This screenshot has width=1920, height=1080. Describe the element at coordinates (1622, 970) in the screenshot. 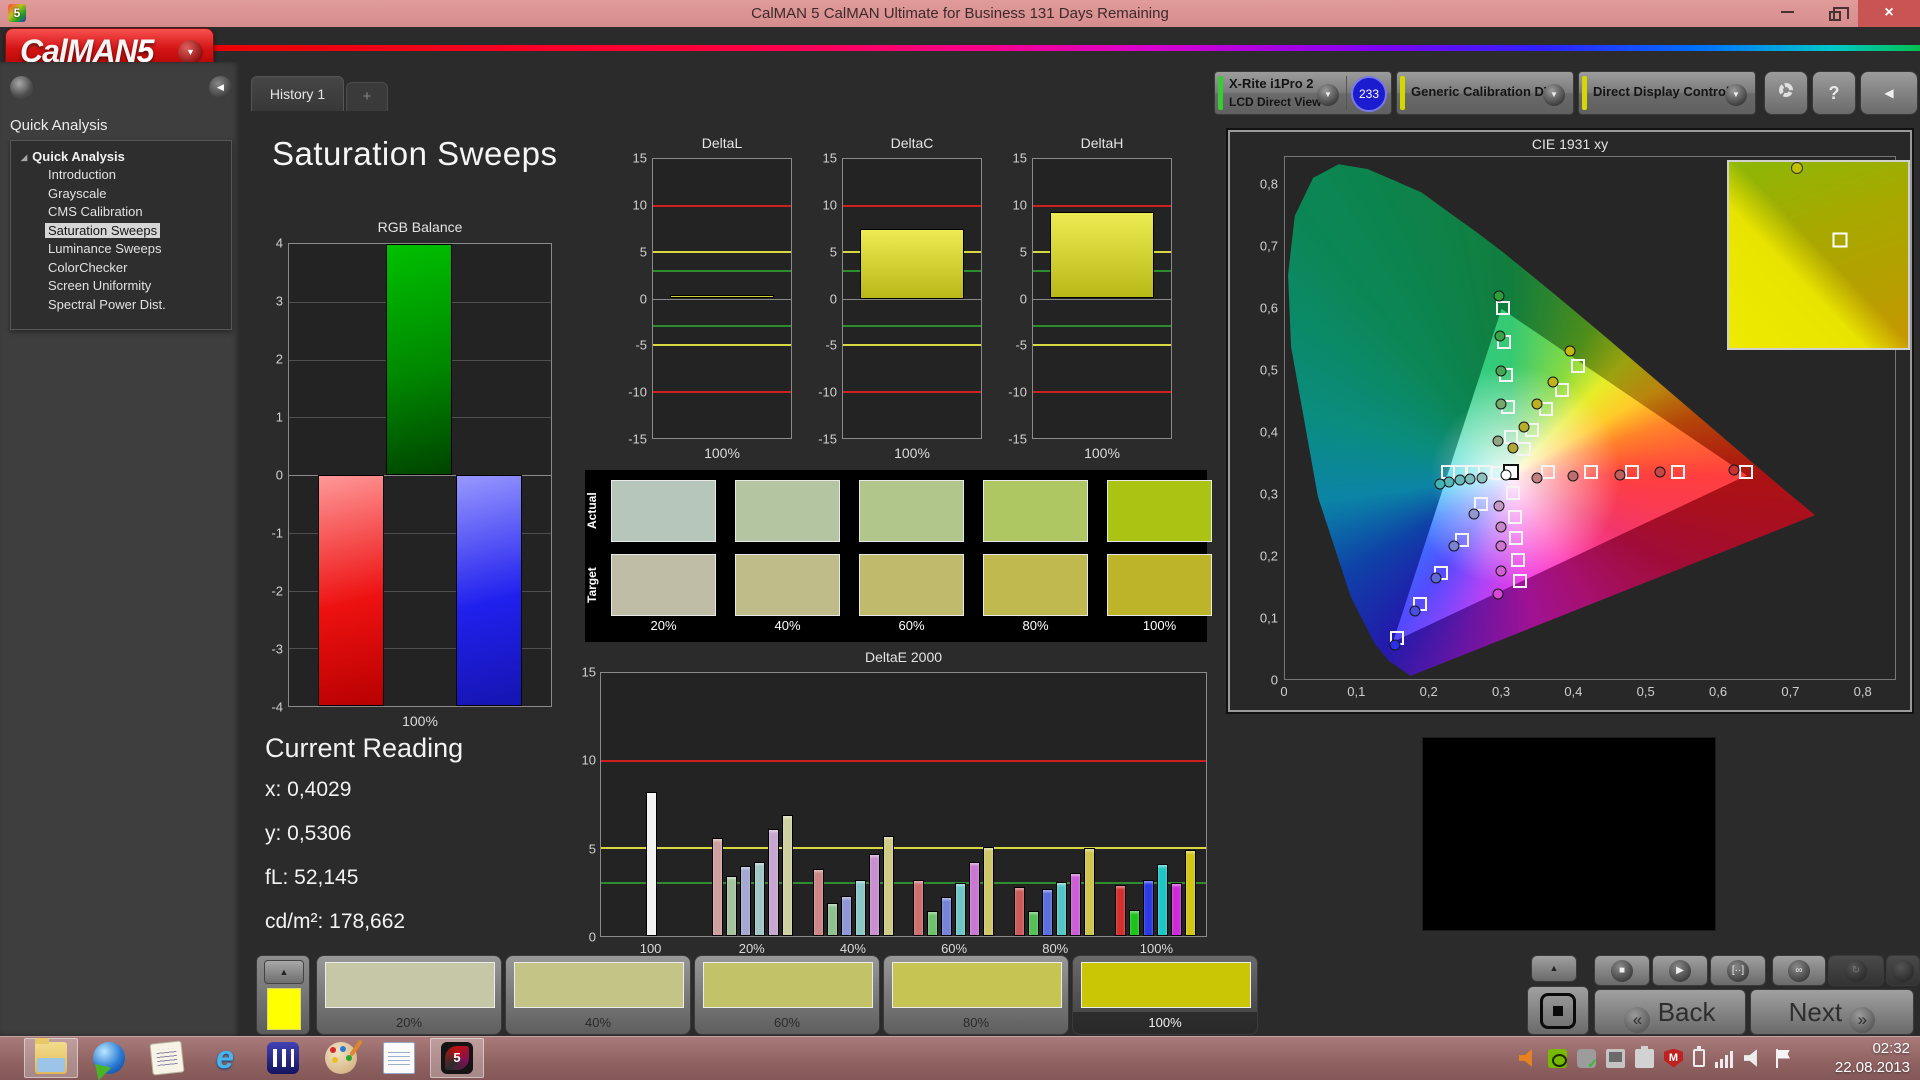

I see `stop-button: ■` at that location.